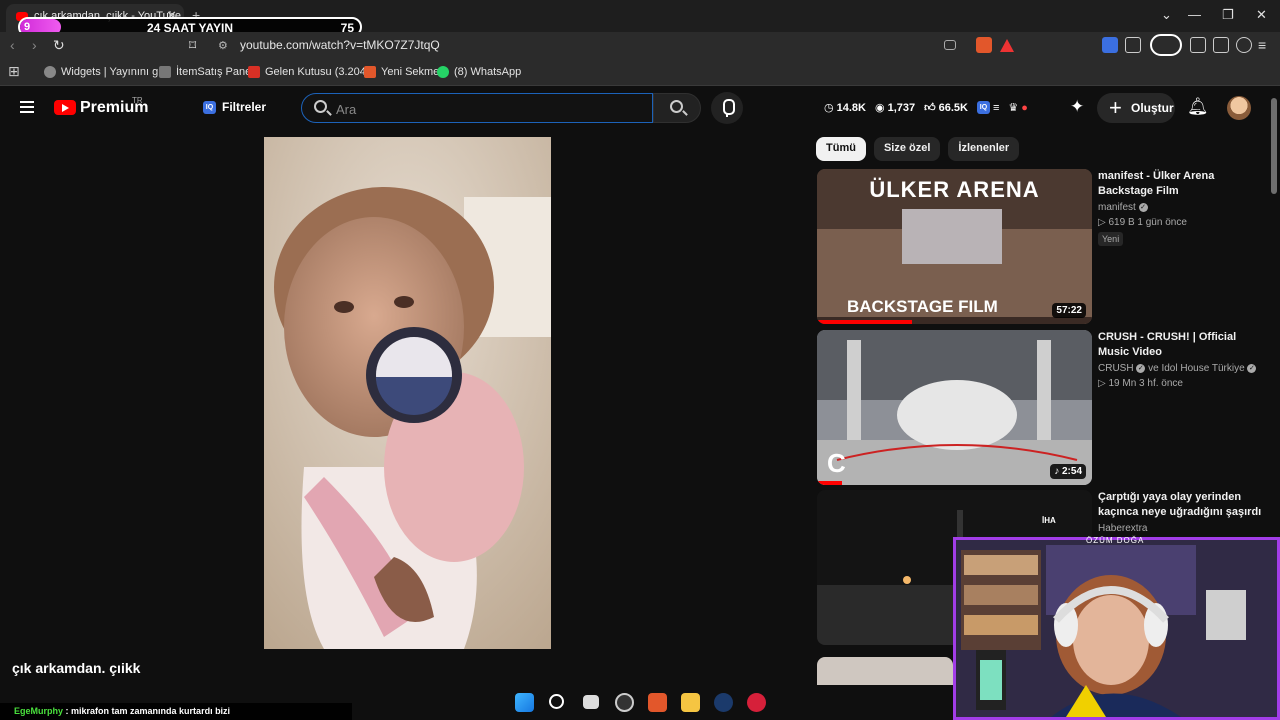 The height and width of the screenshot is (720, 1280). I want to click on video-thumbnail: C ♪ 2:54, so click(954, 407).